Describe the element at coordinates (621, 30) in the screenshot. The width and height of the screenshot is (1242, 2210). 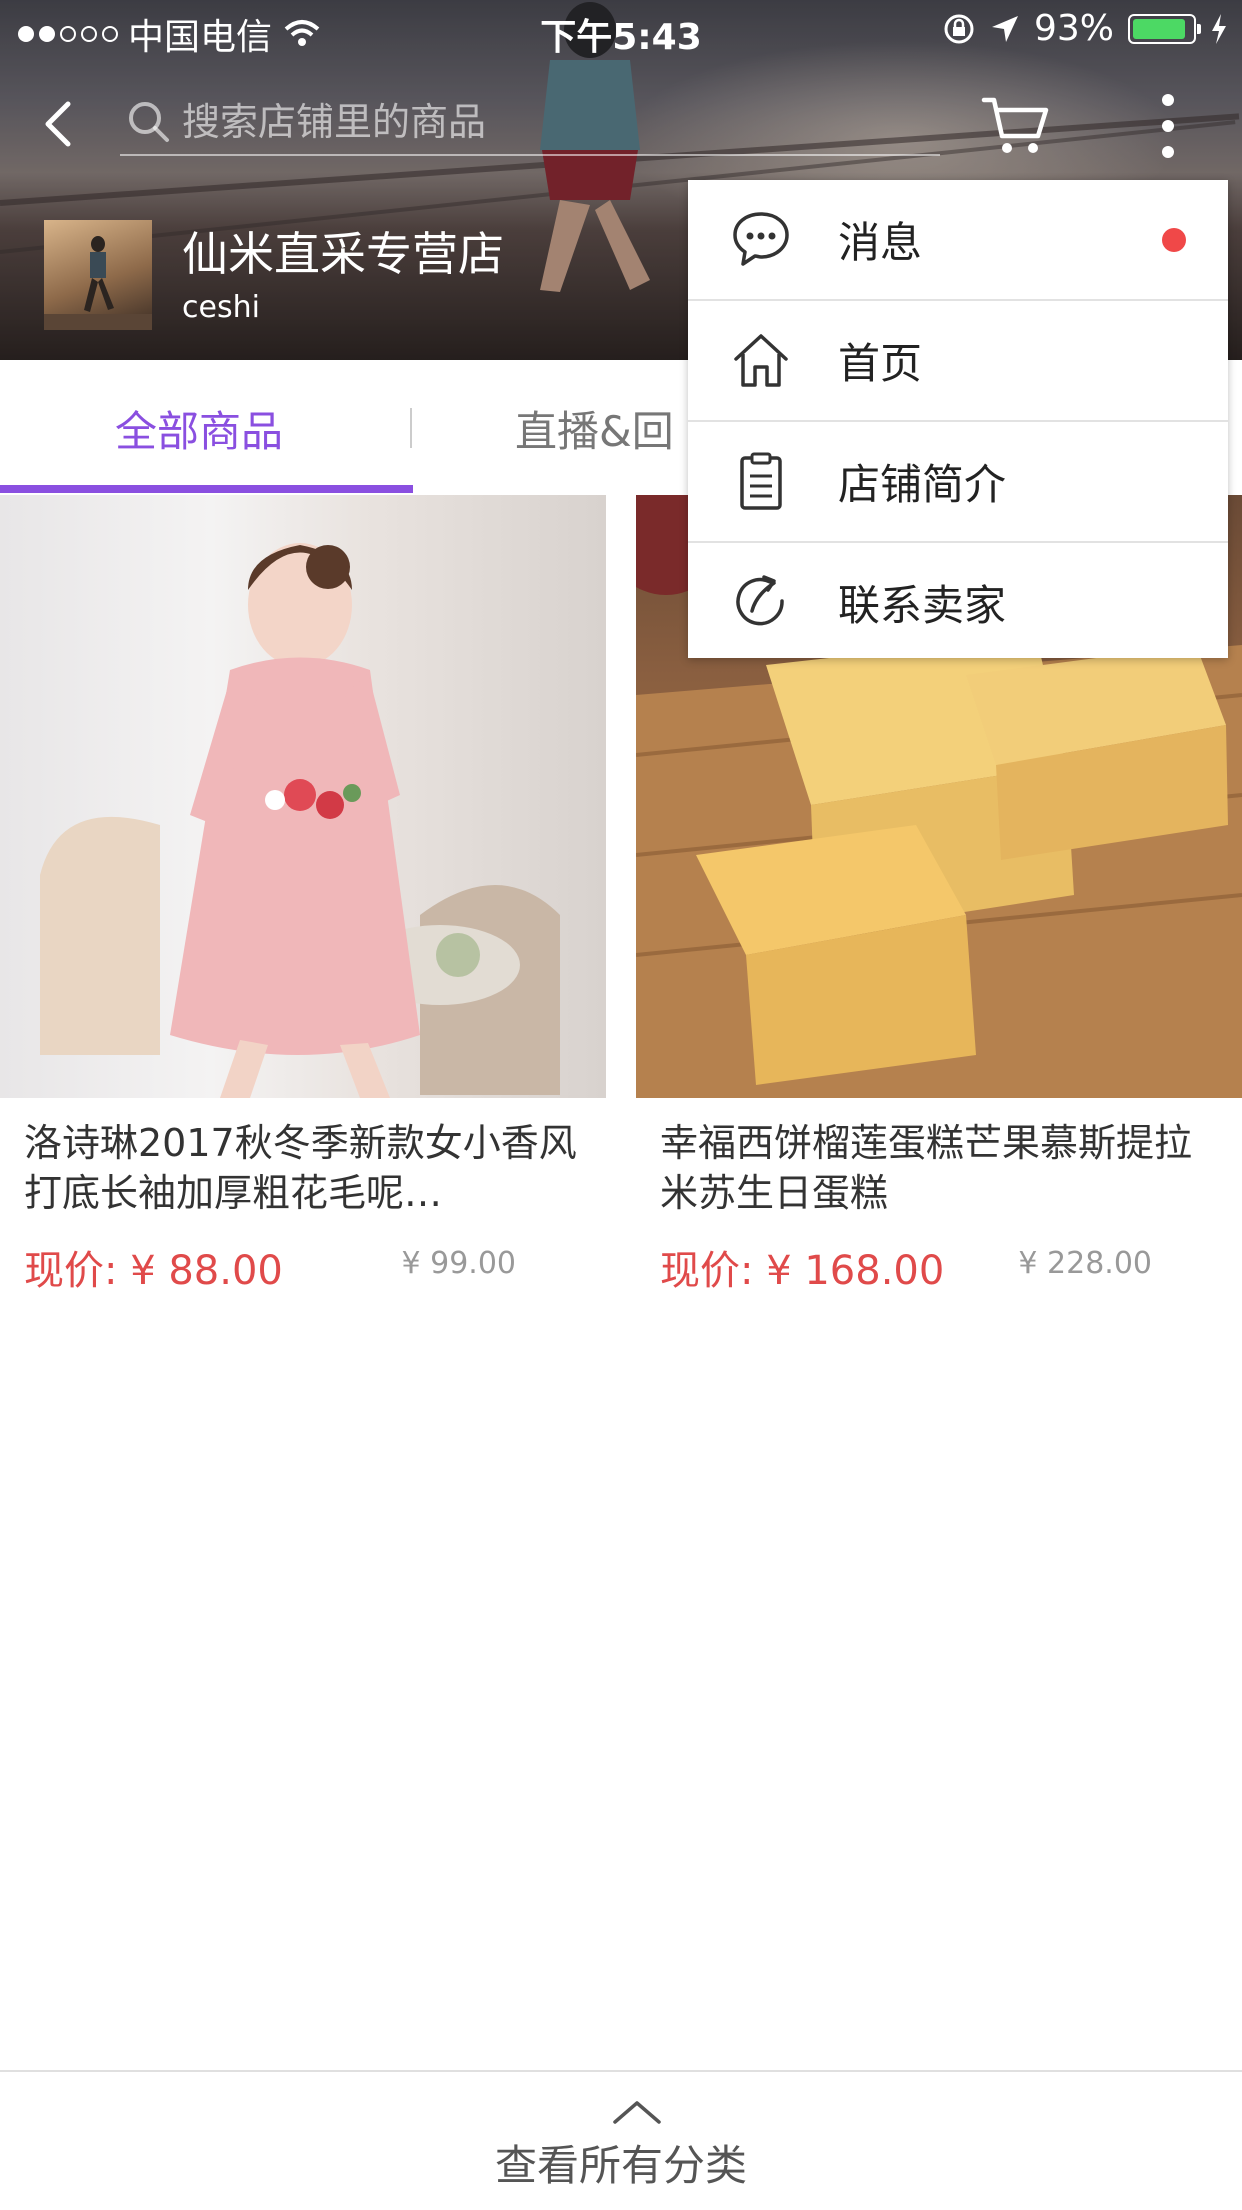
I see `status-bar: 中国电信 下午5:43 93%` at that location.